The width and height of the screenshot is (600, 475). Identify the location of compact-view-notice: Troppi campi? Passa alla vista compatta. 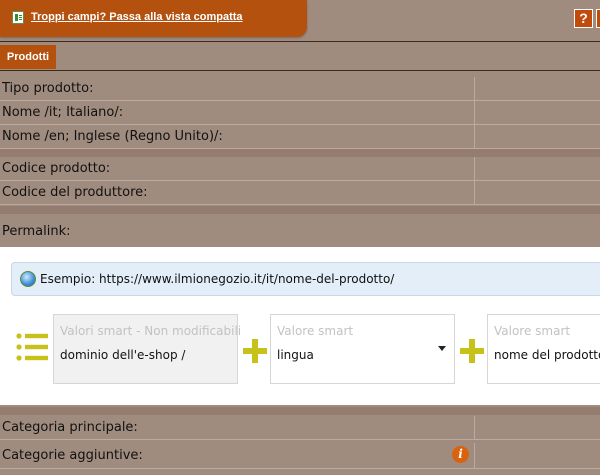
(153, 18).